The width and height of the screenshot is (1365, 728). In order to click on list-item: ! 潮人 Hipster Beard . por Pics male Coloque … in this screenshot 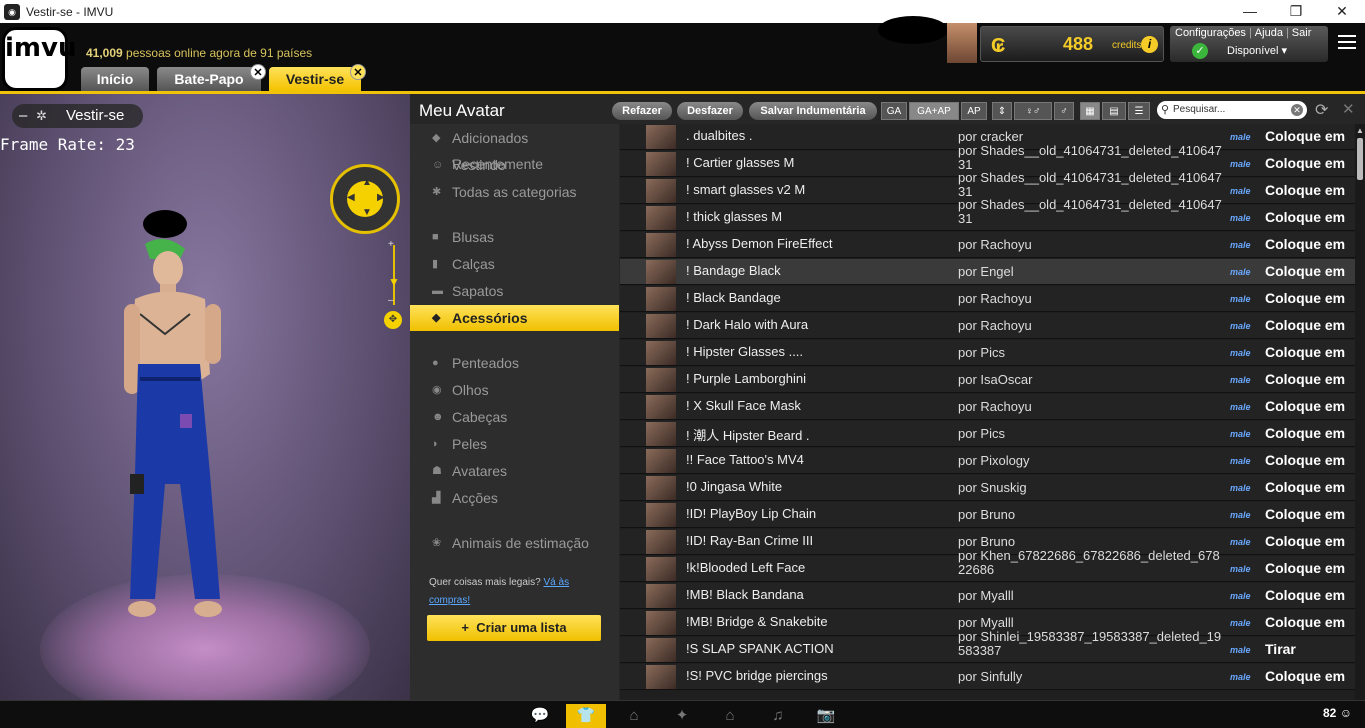, I will do `click(987, 434)`.